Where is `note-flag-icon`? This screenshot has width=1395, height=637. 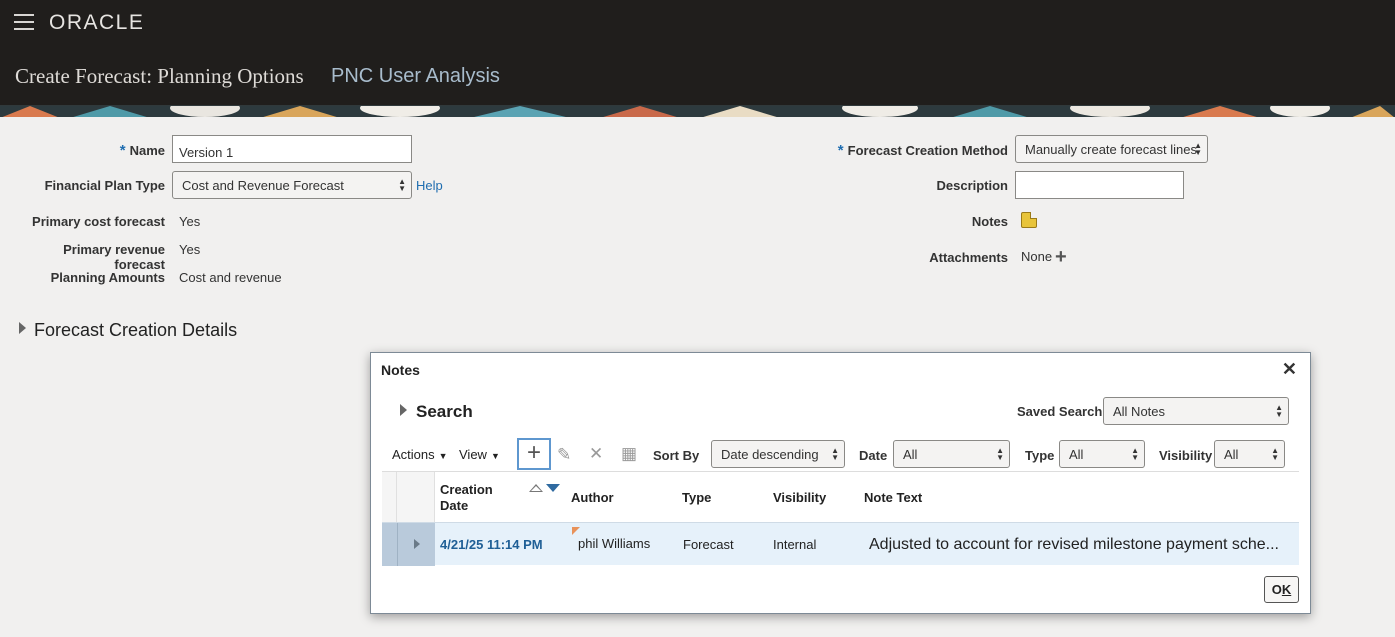
note-flag-icon is located at coordinates (576, 531).